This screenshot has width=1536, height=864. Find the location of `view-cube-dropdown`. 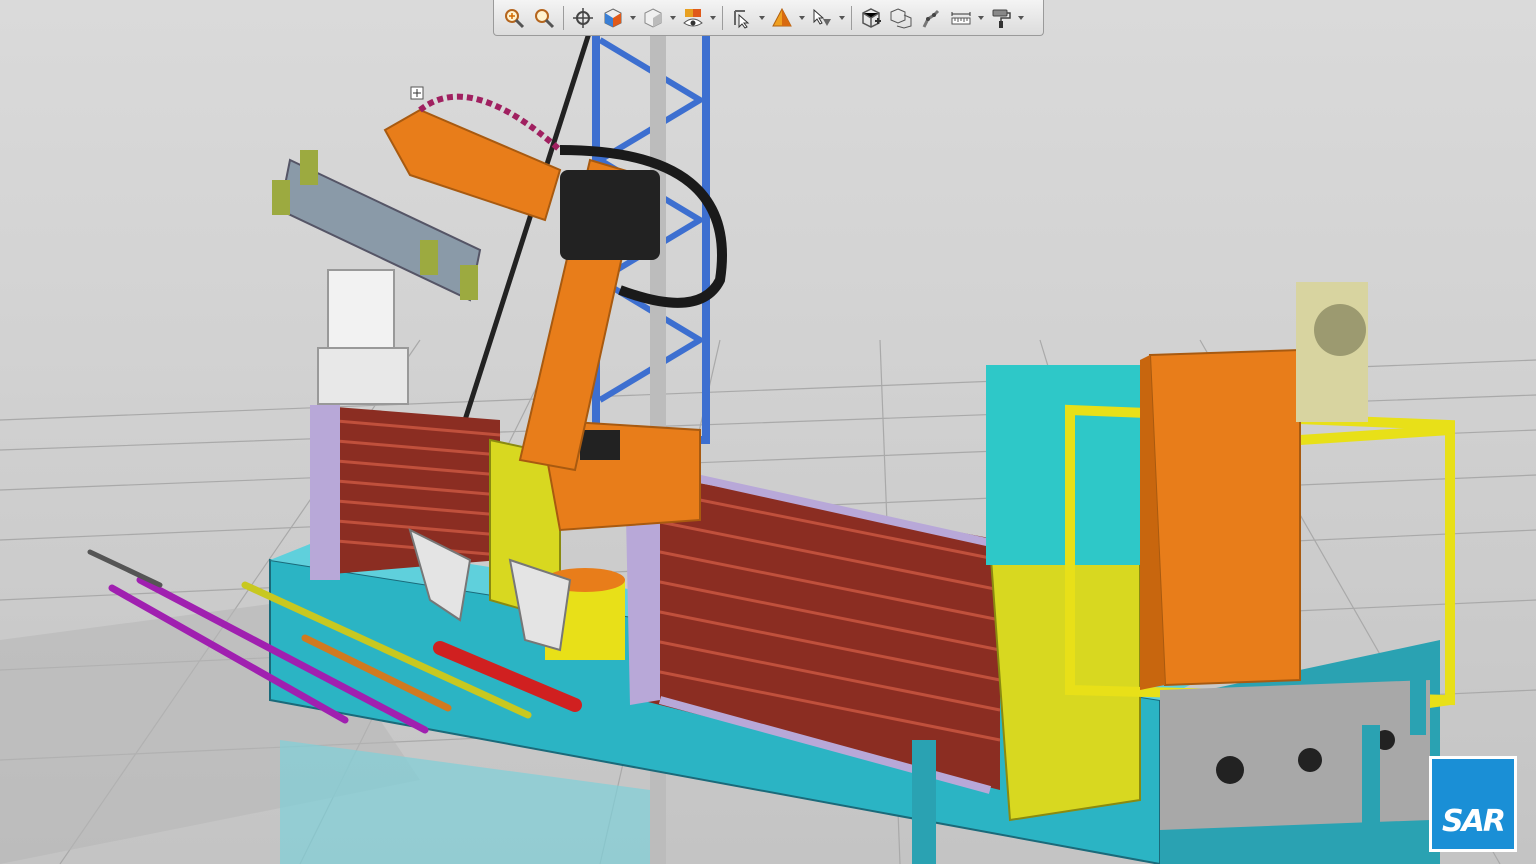

view-cube-dropdown is located at coordinates (633, 18).